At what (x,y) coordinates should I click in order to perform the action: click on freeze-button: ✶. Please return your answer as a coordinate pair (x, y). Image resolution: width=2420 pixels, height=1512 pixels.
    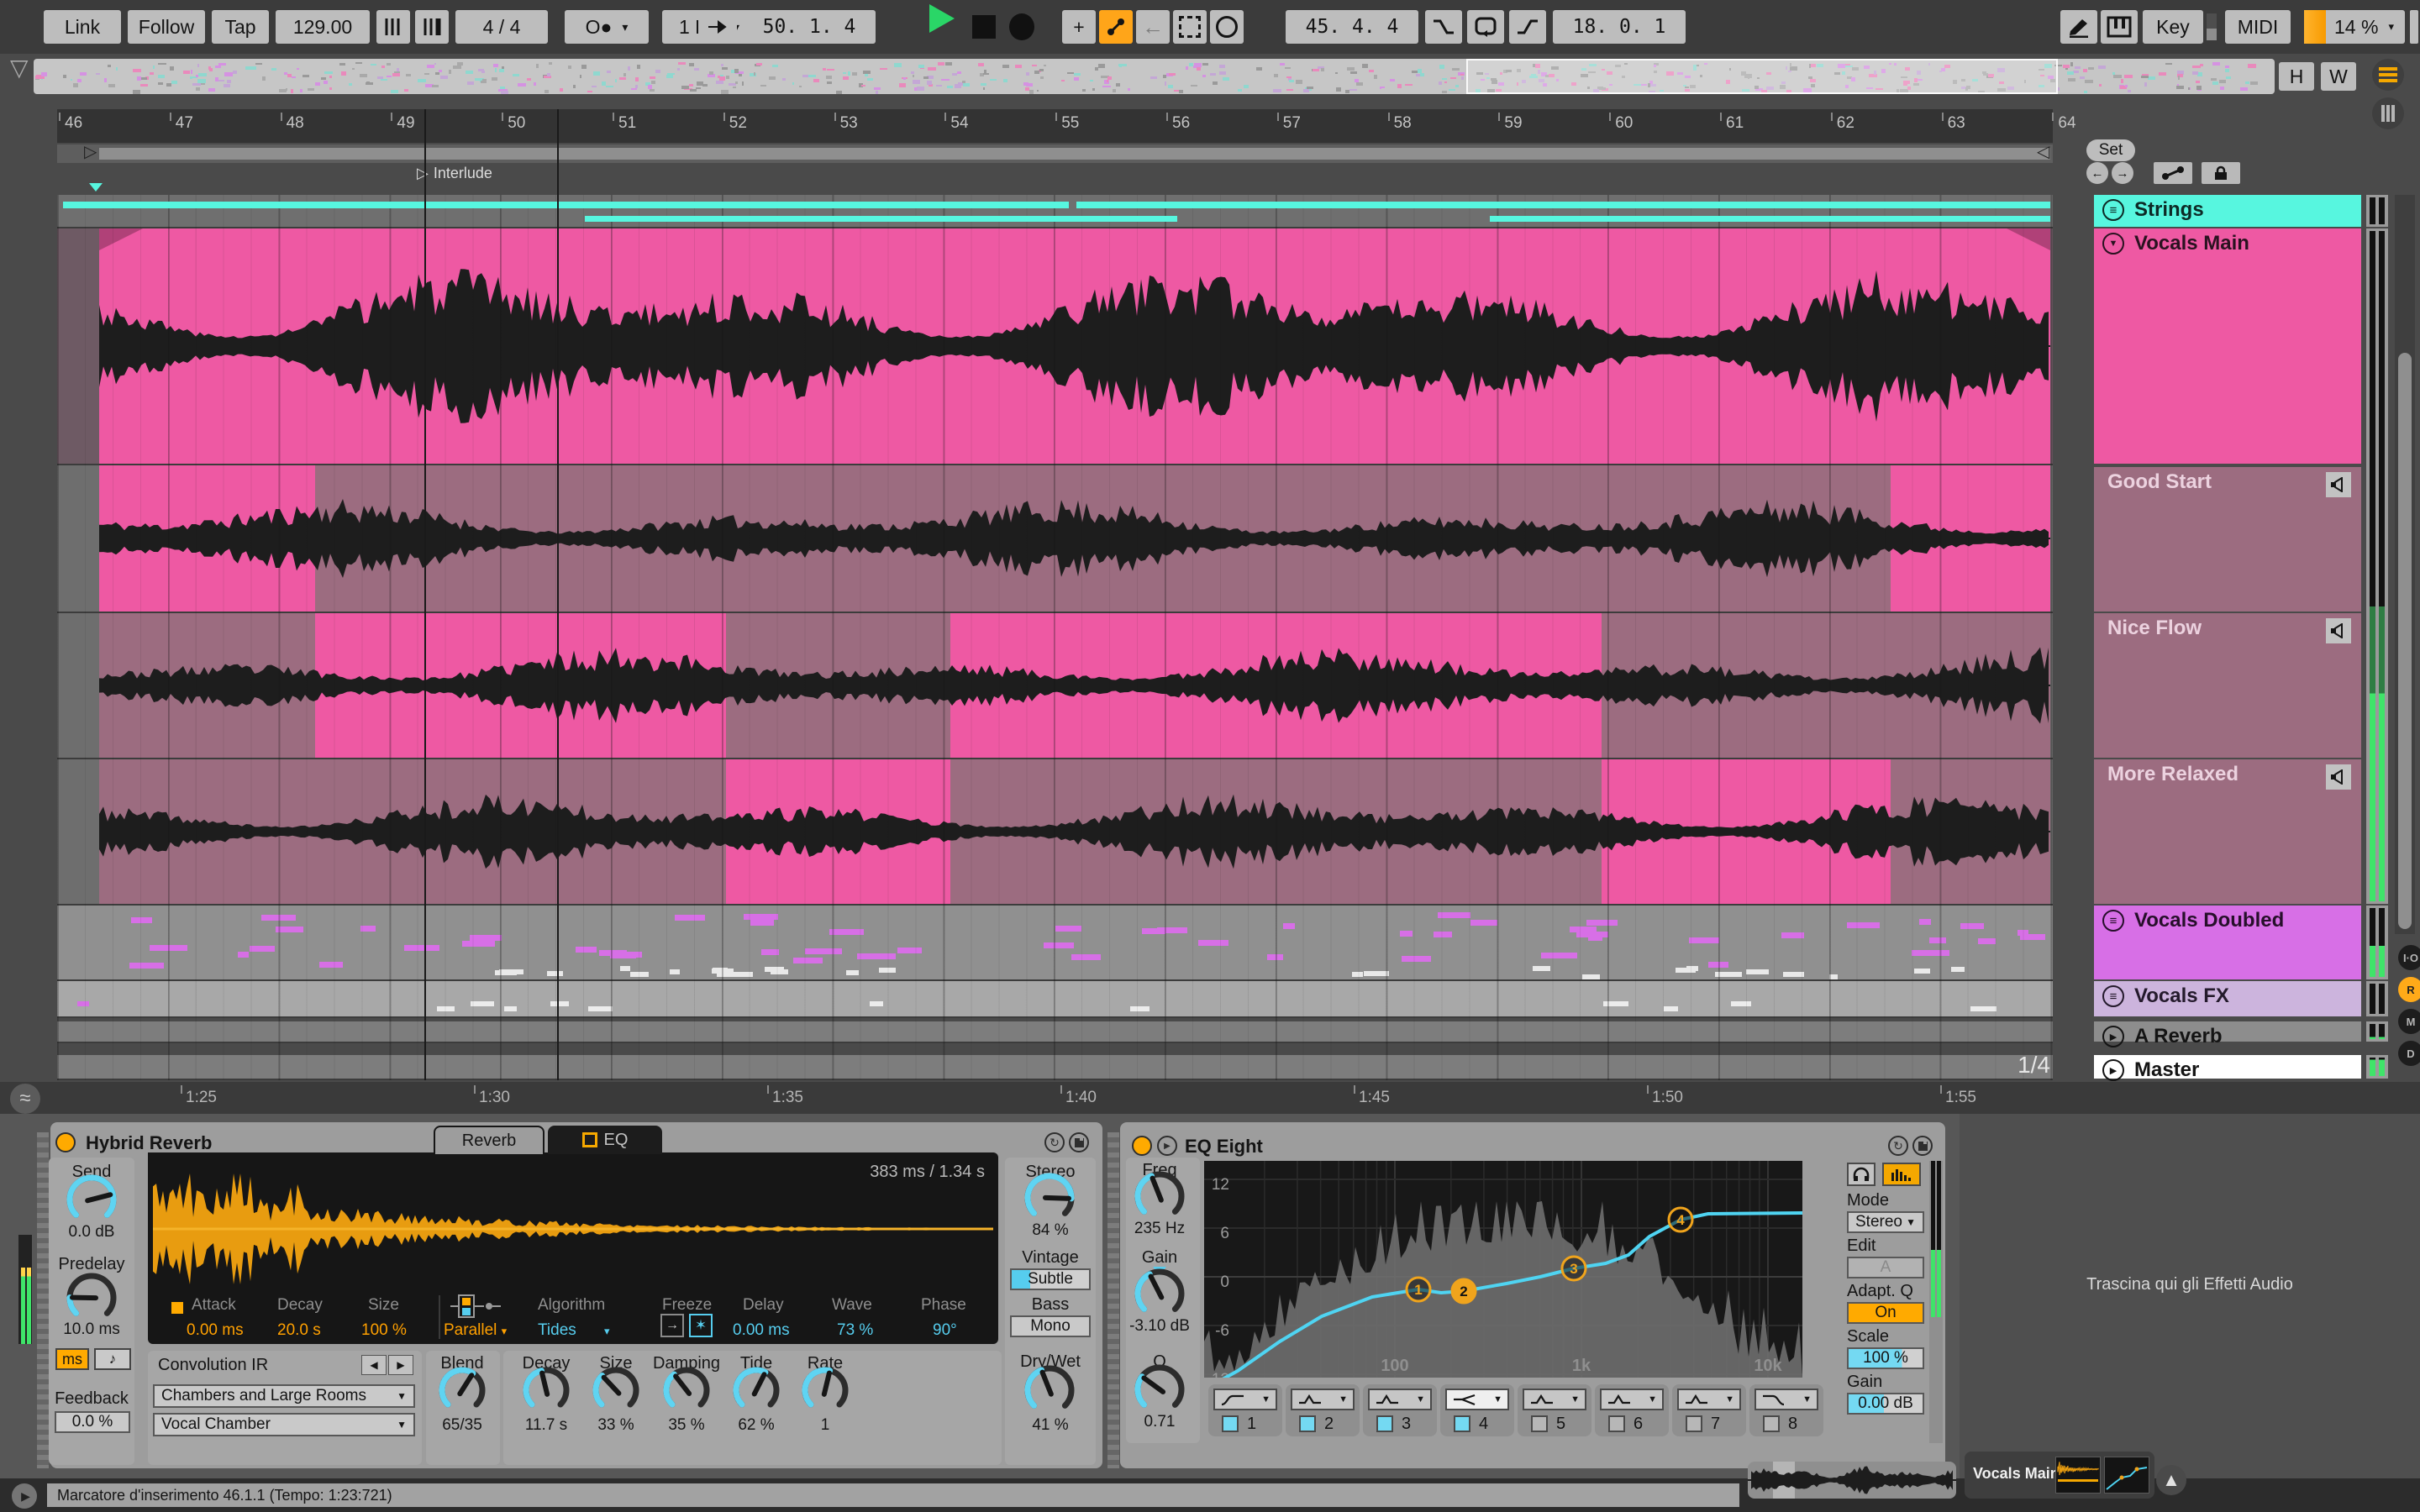
    Looking at the image, I should click on (701, 1325).